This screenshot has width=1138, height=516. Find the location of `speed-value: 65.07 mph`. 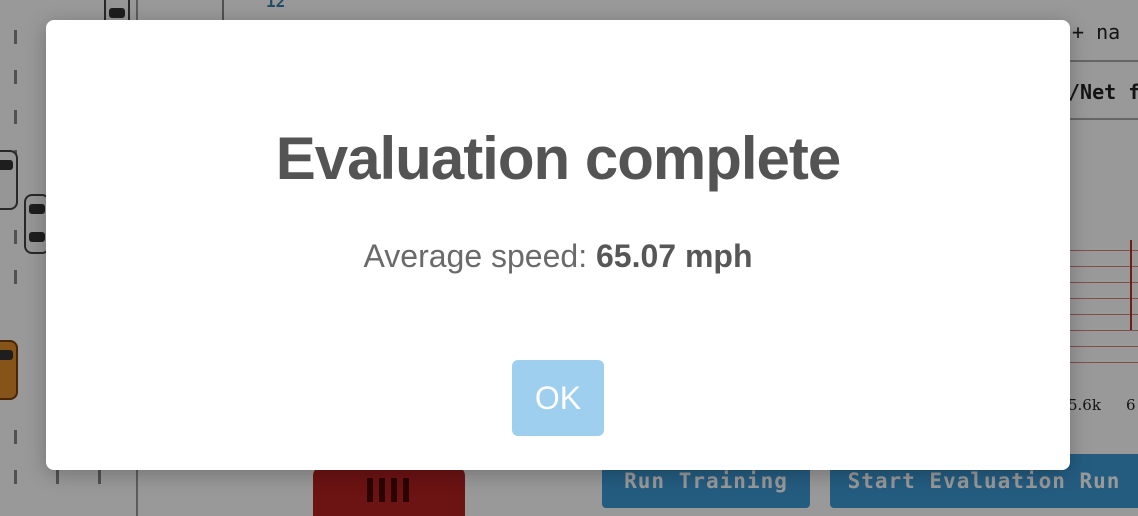

speed-value: 65.07 mph is located at coordinates (674, 256).